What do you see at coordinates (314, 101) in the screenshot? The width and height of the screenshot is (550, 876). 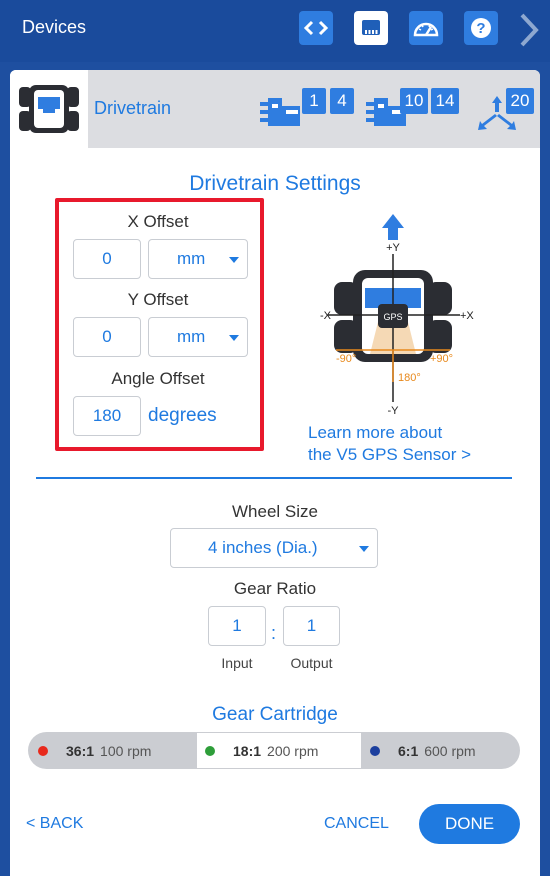 I see `port-badge: 1` at bounding box center [314, 101].